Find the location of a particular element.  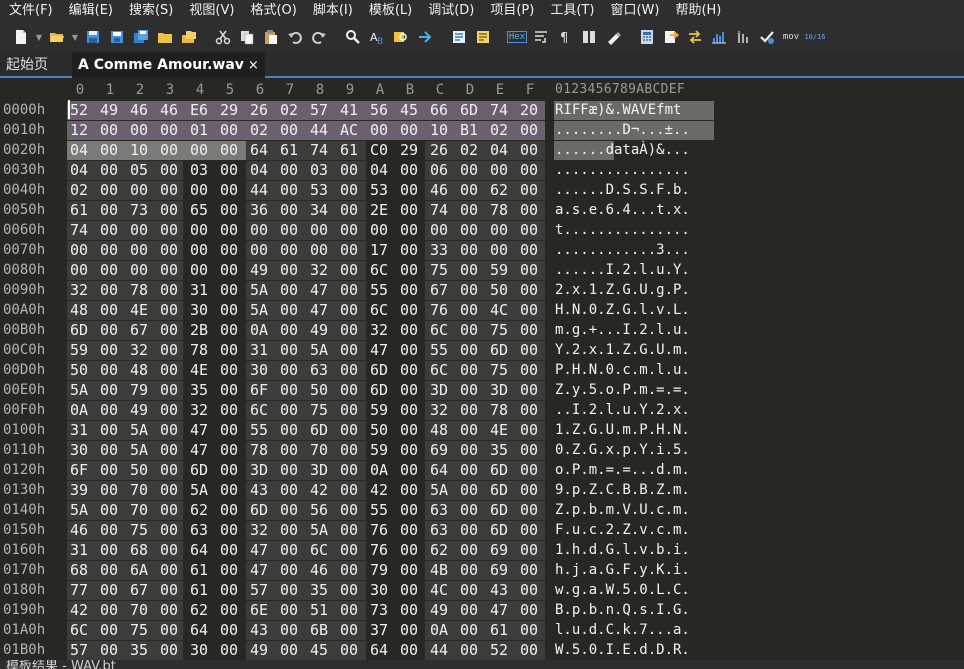

byte-cell: 4C is located at coordinates (499, 310).